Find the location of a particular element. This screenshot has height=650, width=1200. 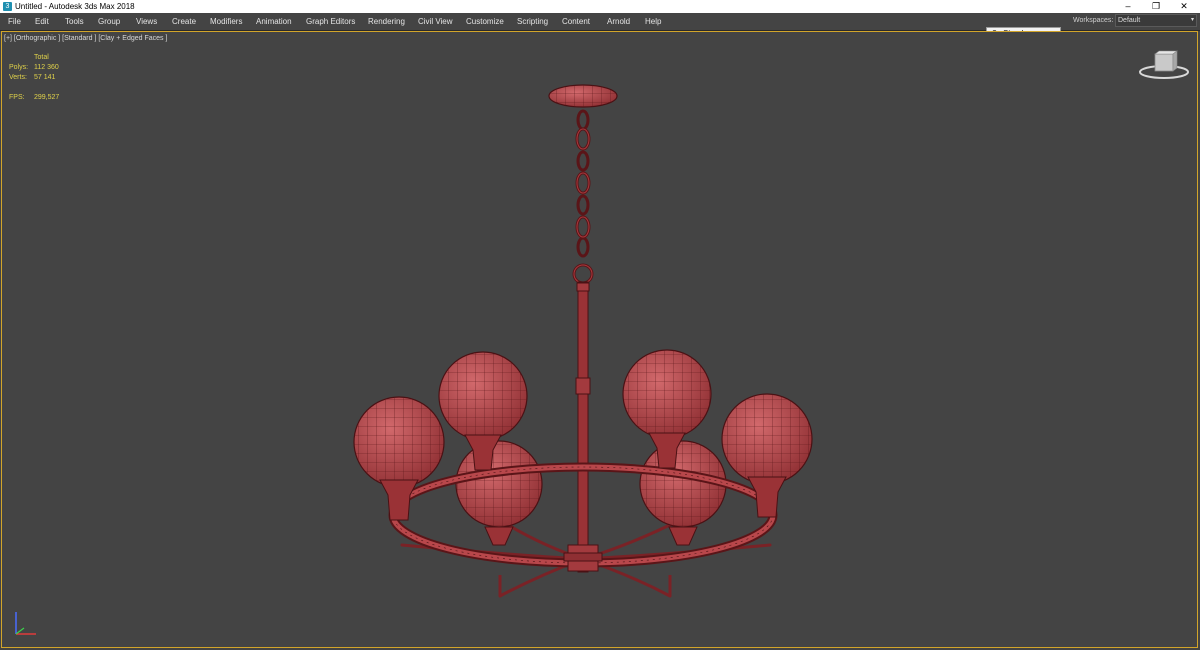

workspaces-selected: Default is located at coordinates (1129, 20).